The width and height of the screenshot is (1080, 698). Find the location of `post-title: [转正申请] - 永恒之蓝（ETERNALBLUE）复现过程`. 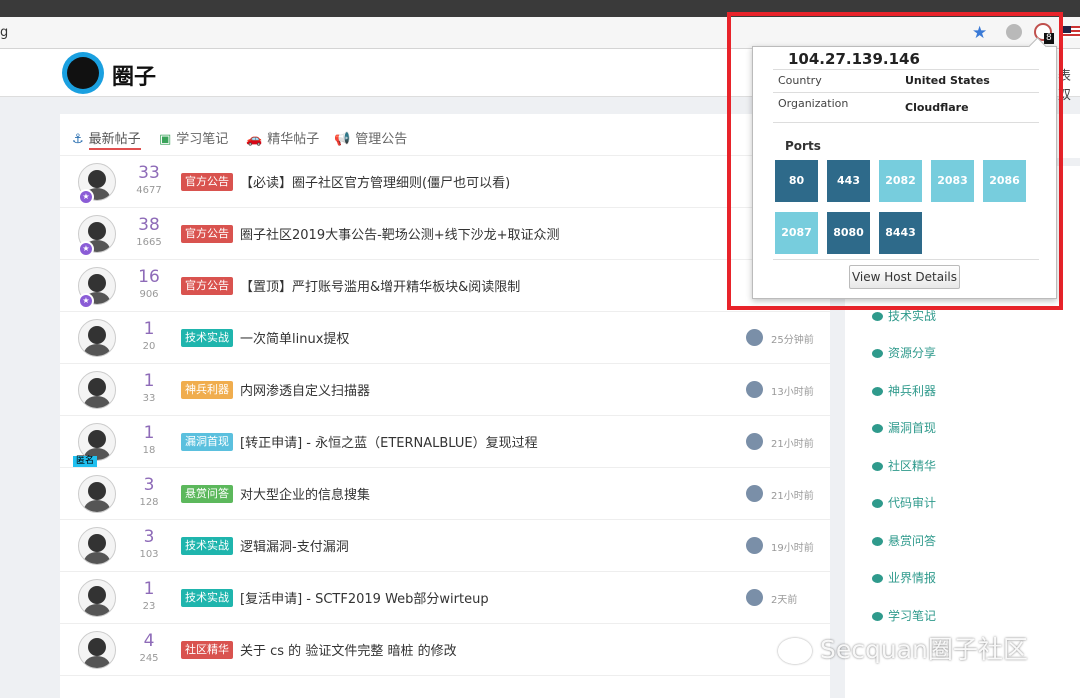

post-title: [转正申请] - 永恒之蓝（ETERNALBLUE）复现过程 is located at coordinates (389, 441).